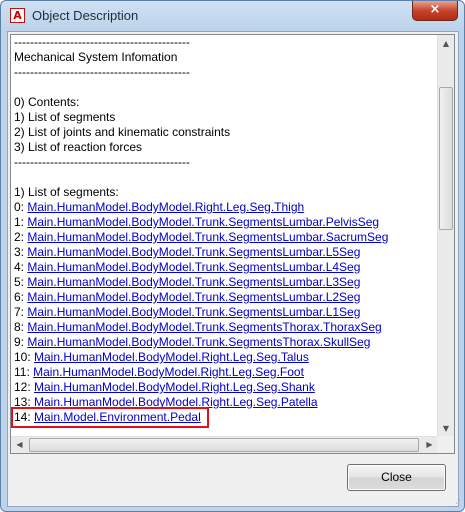 The width and height of the screenshot is (465, 512). What do you see at coordinates (232, 16) in the screenshot?
I see `title-bar: A Object Description ×` at bounding box center [232, 16].